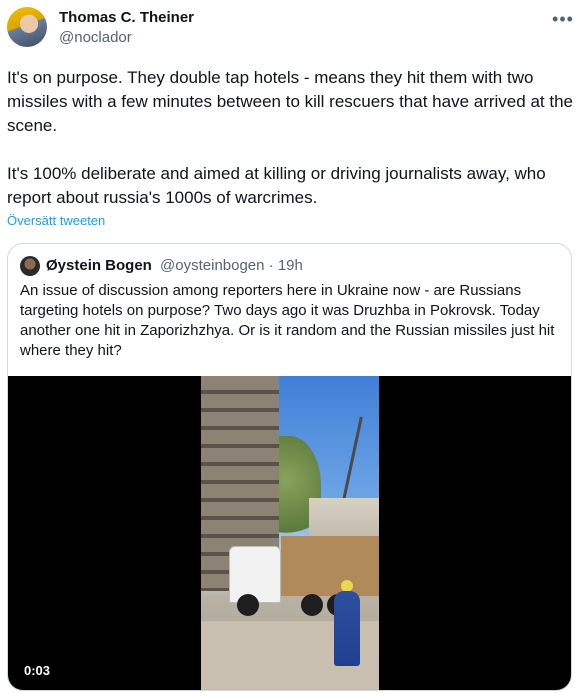  Describe the element at coordinates (95, 37) in the screenshot. I see `author-handle: @noclador` at that location.